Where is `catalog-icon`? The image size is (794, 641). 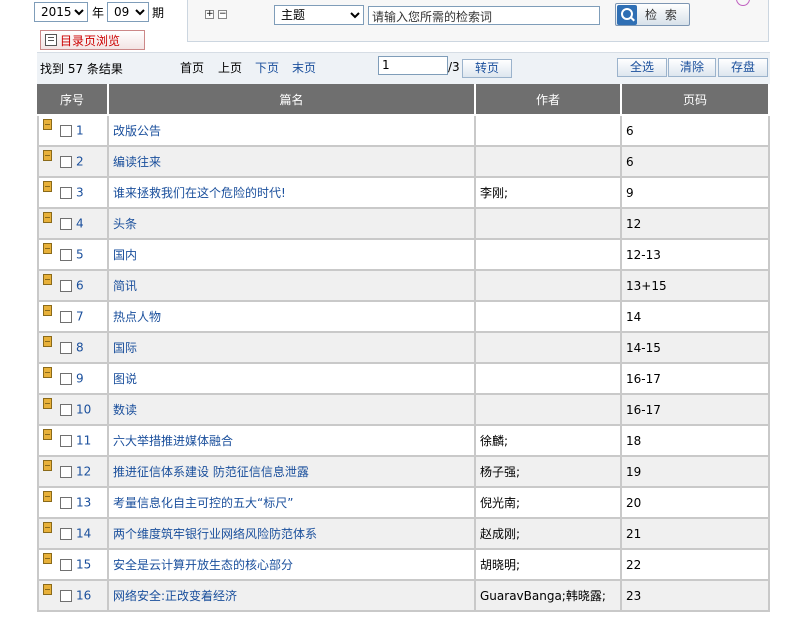
catalog-icon is located at coordinates (51, 40).